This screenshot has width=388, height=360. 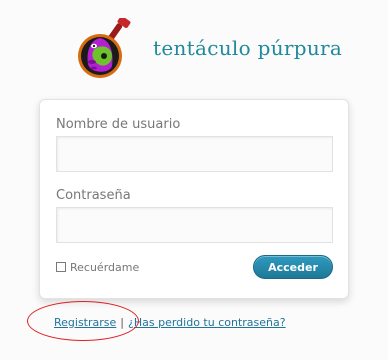 I want to click on password-label: Contraseña, so click(x=93, y=195).